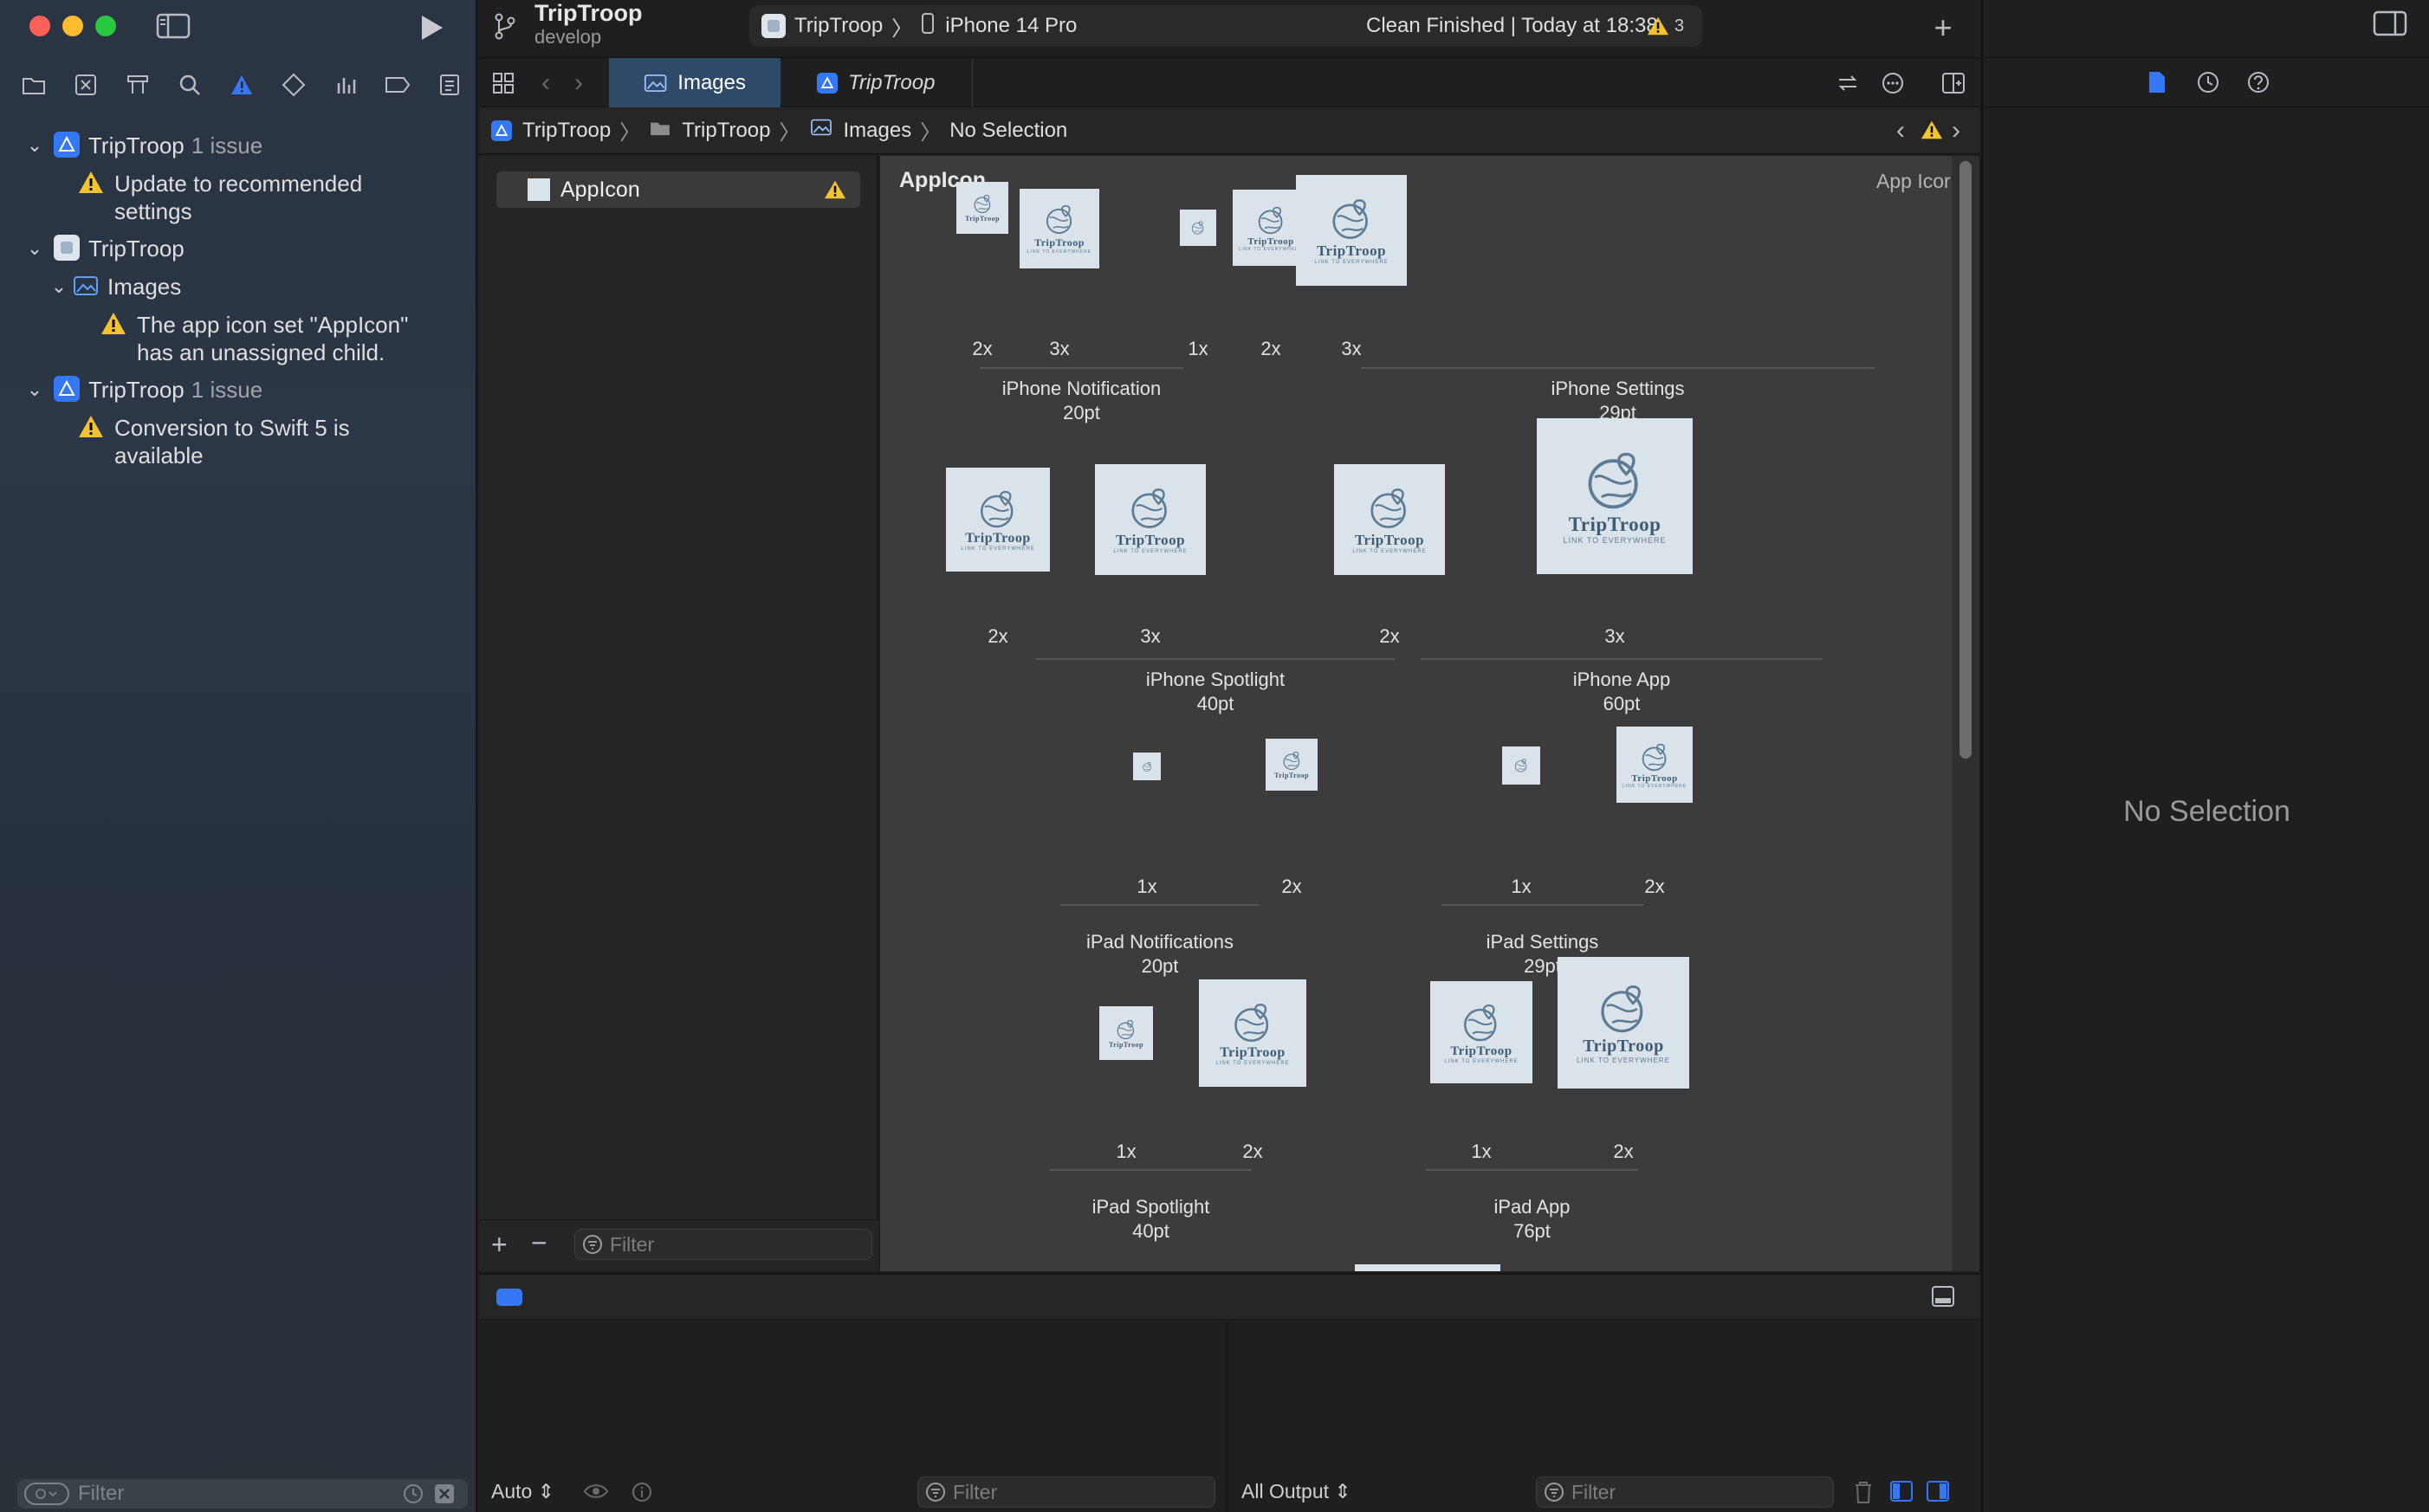 The image size is (2429, 1512). I want to click on more-options-icon, so click(1892, 83).